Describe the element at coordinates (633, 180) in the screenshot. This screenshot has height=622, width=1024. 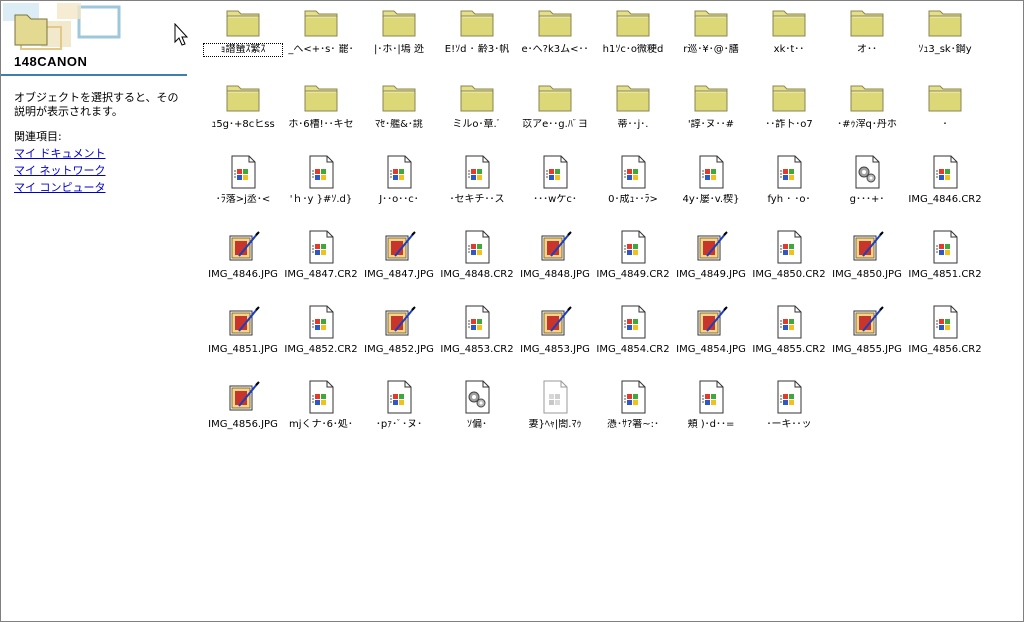
I see `file-item: 0･成ｭ･･ﾗ>` at that location.